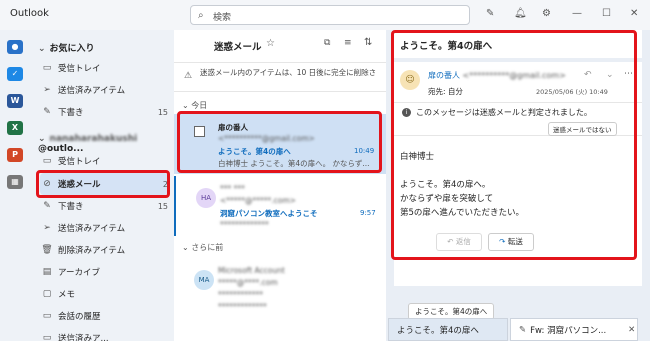  I want to click on filter-icon: ≡, so click(348, 43).